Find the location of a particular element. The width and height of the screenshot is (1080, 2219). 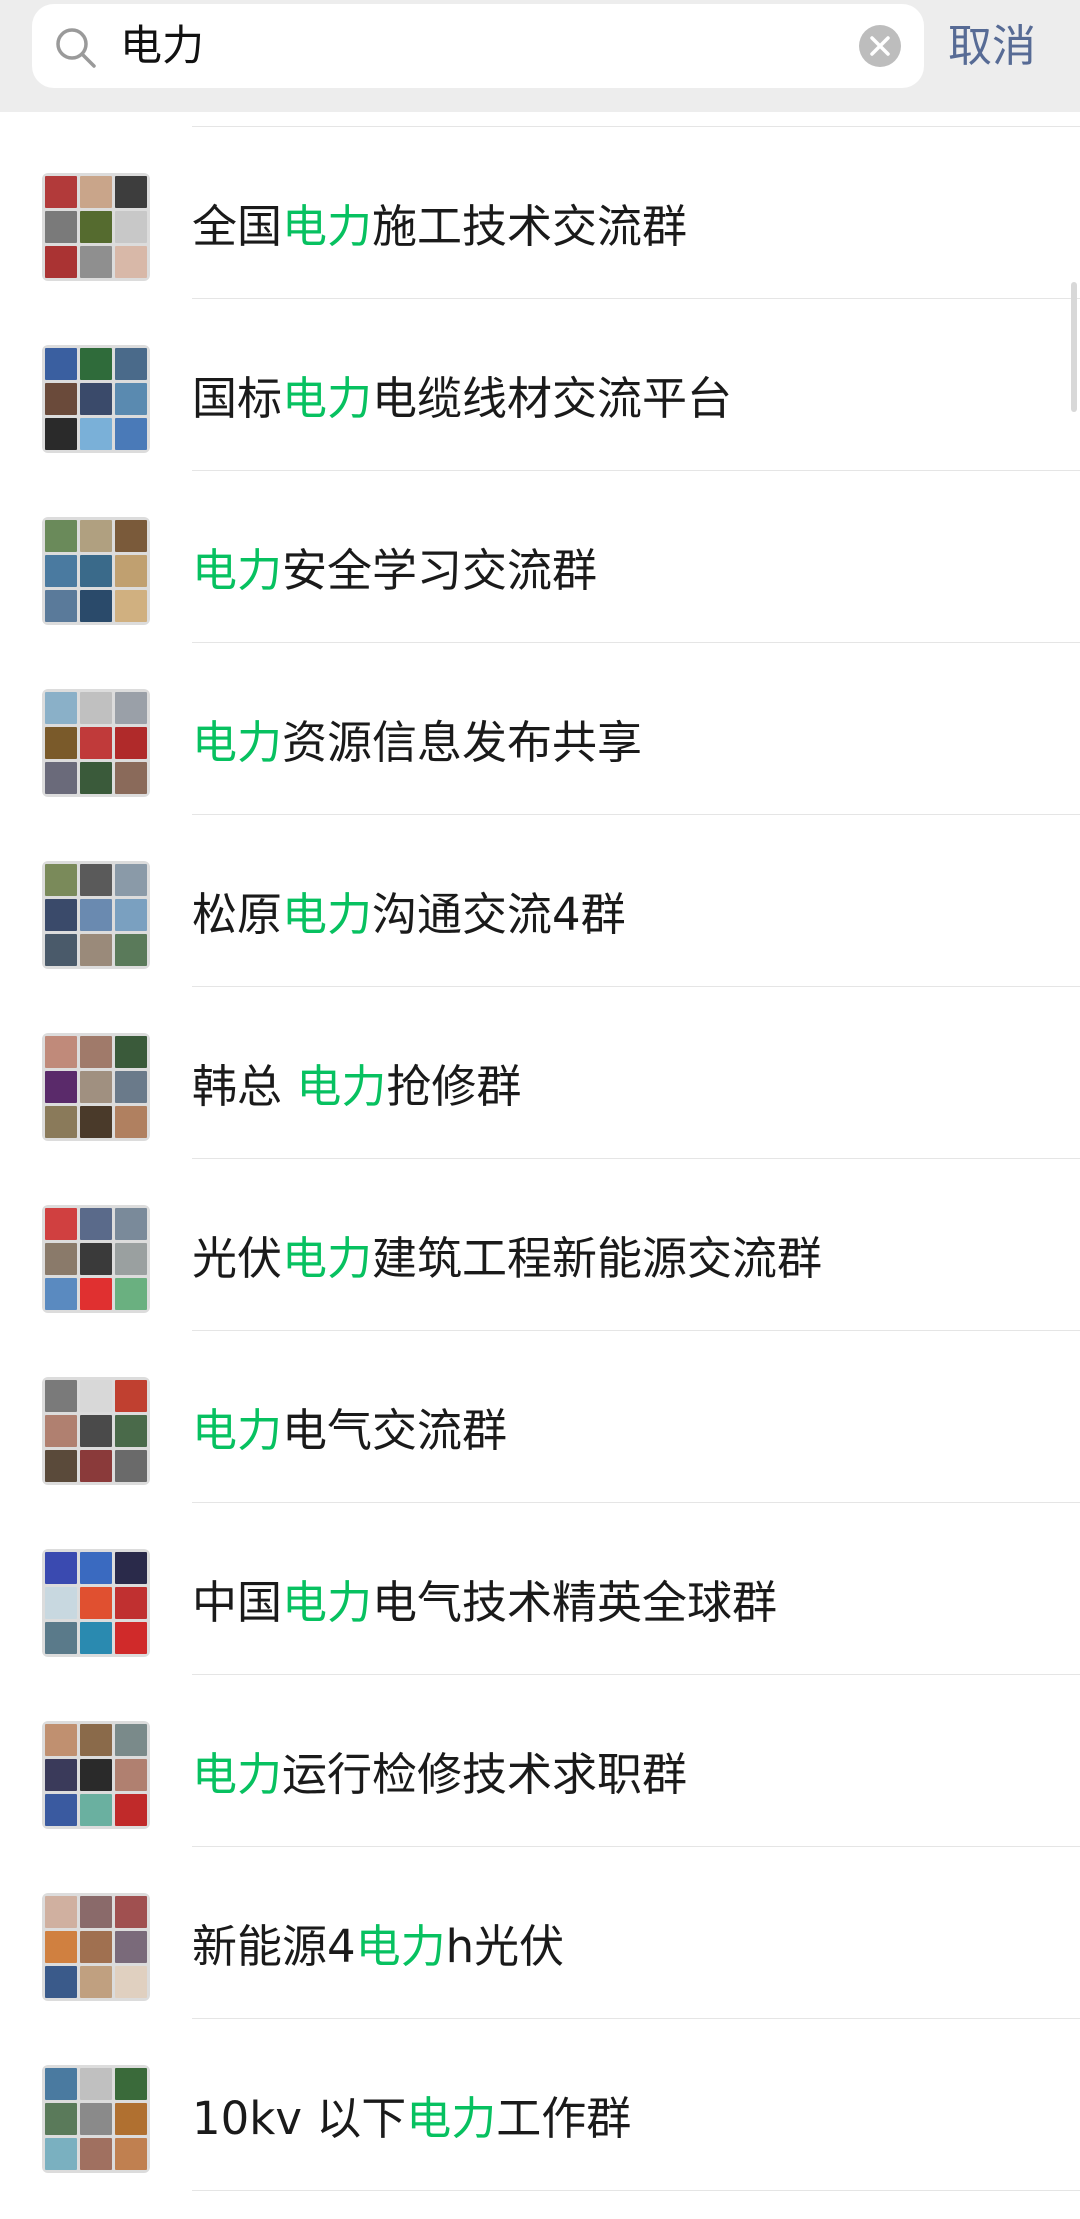

group-name-suffix: 施工技术交流群 is located at coordinates (530, 226).